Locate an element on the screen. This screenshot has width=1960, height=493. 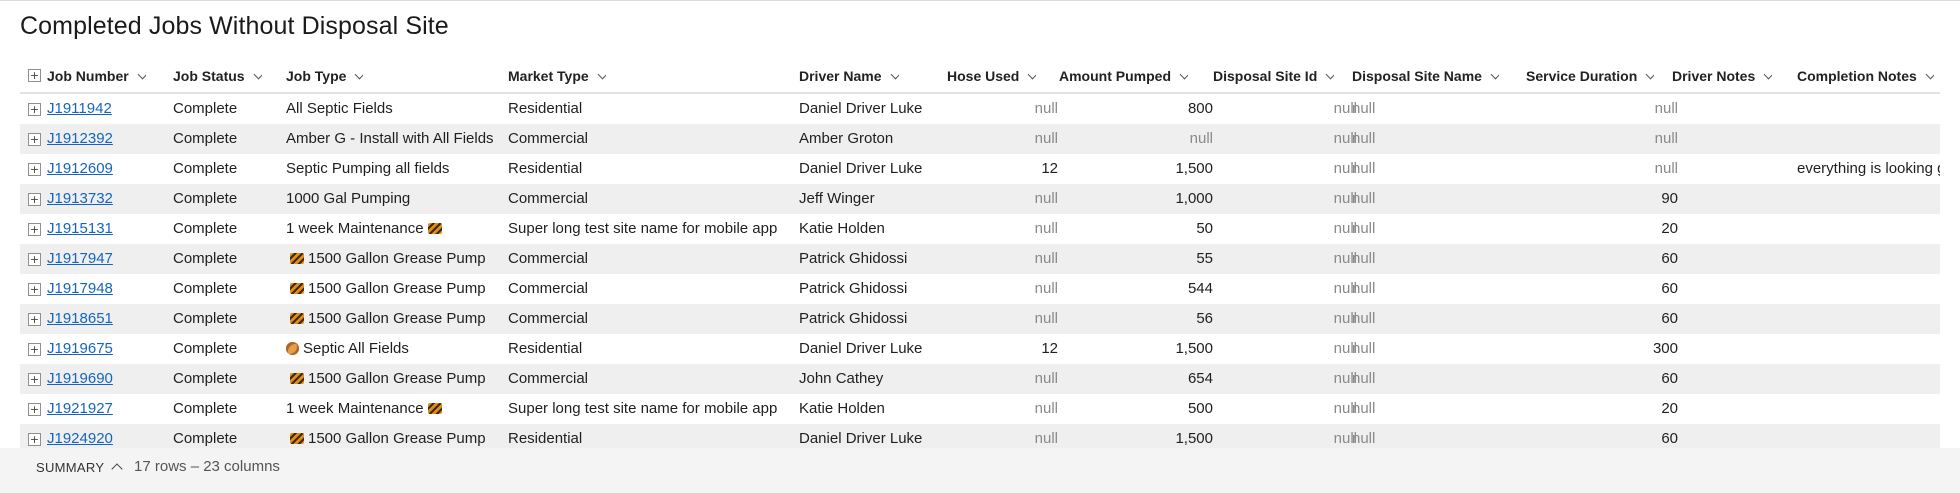
cell-site-id: null is located at coordinates (1286, 379).